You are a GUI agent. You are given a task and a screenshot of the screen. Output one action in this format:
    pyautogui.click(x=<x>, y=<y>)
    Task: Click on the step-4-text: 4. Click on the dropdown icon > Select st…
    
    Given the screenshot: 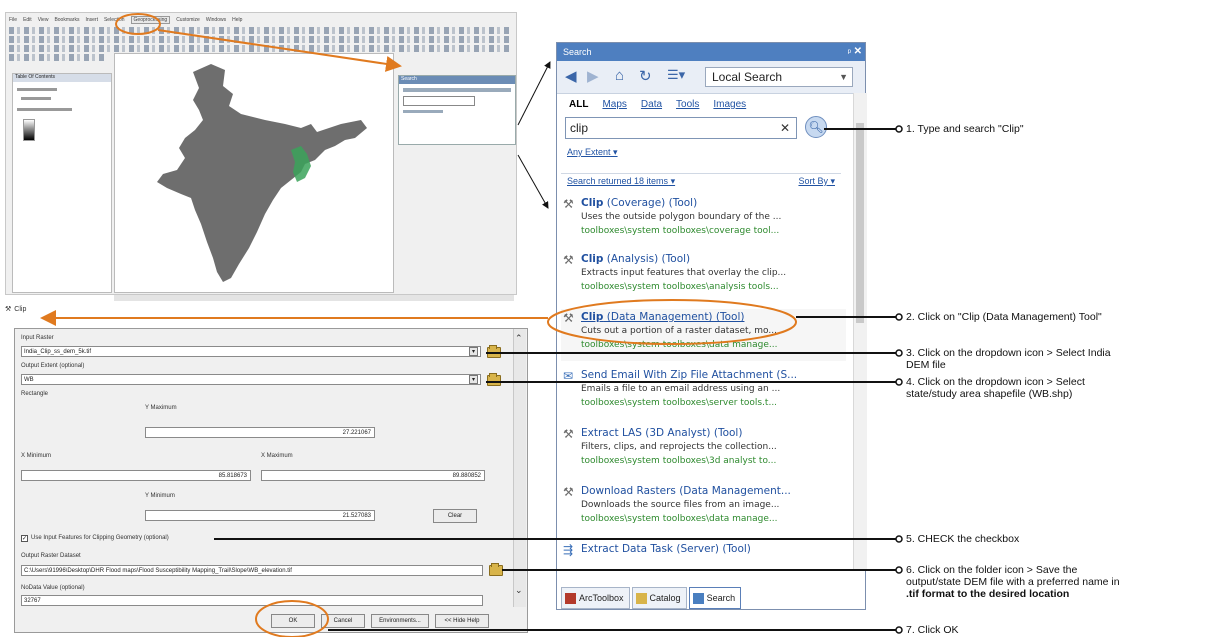 What is the action you would take?
    pyautogui.click(x=995, y=388)
    